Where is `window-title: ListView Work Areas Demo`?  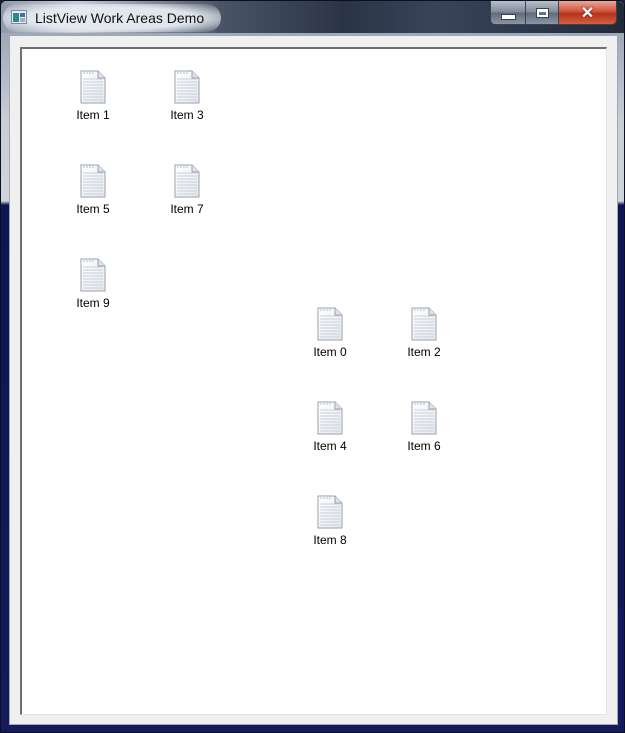
window-title: ListView Work Areas Demo is located at coordinates (120, 18).